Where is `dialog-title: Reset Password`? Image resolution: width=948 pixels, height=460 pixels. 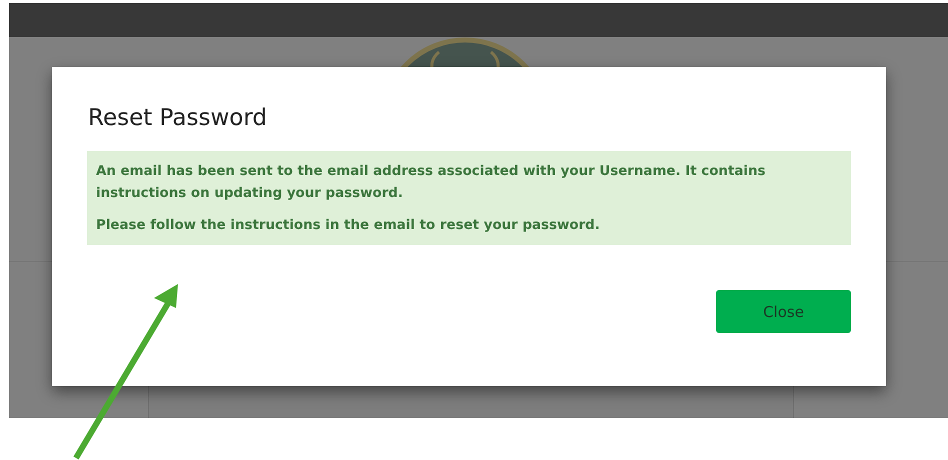
dialog-title: Reset Password is located at coordinates (178, 118).